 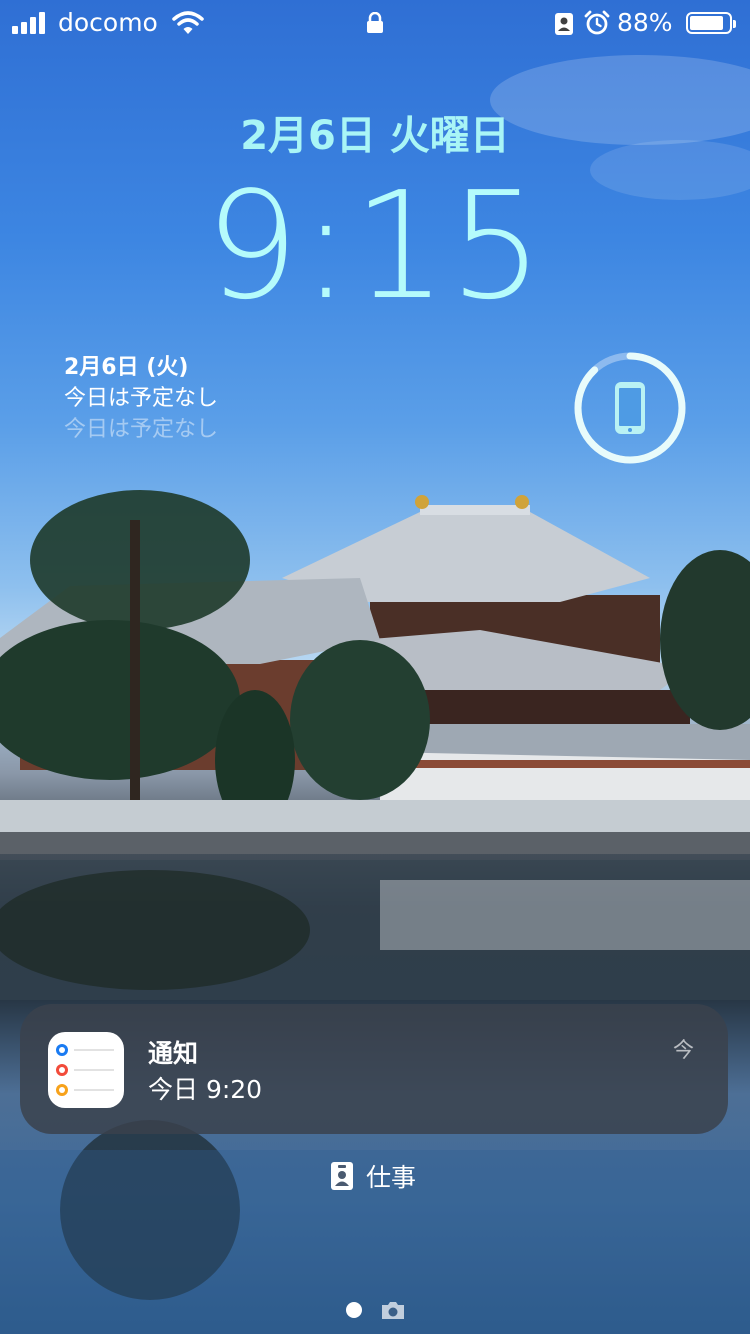 I want to click on alarm-icon, so click(x=597, y=22).